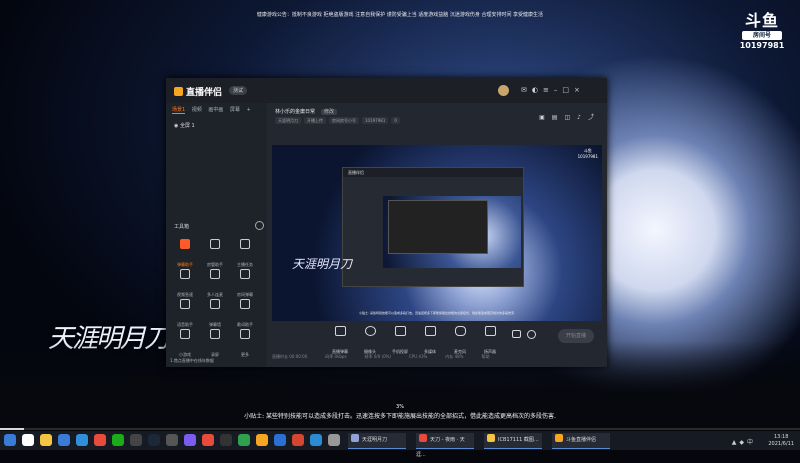 The height and width of the screenshot is (463, 800). I want to click on settings-toggle, so click(531, 335).